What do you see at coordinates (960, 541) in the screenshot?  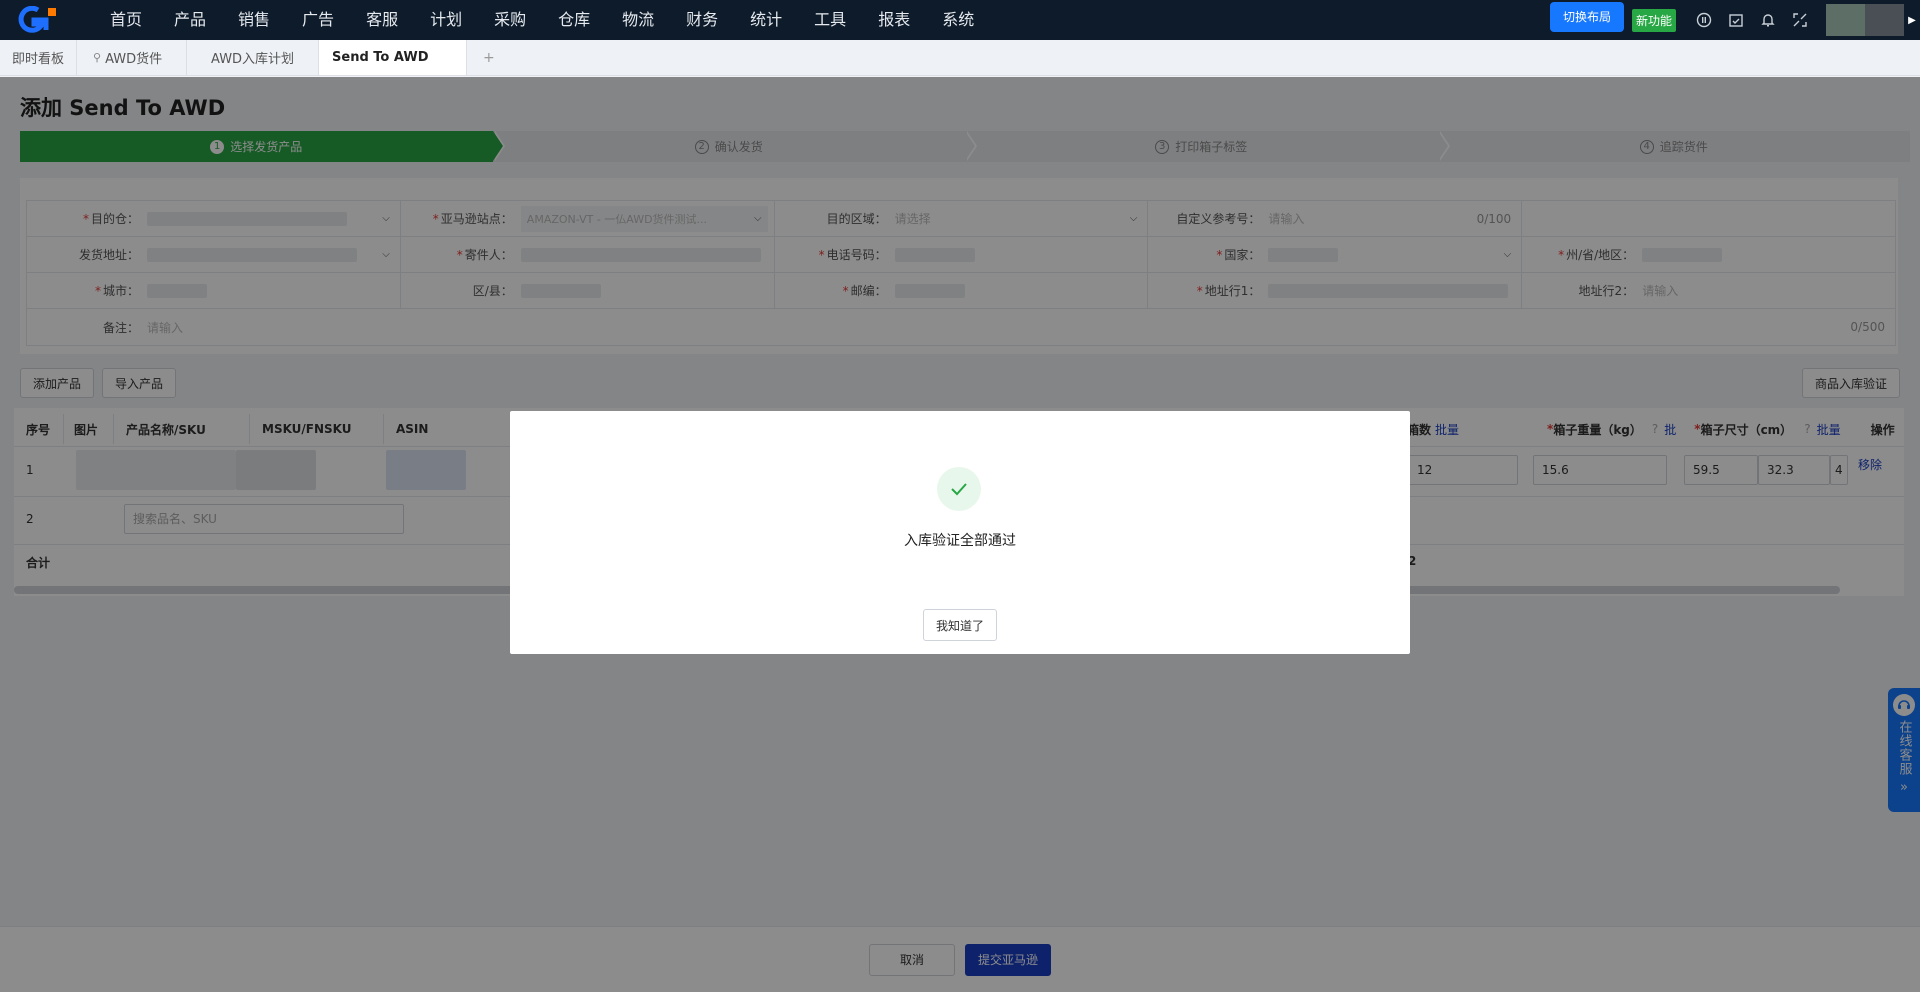 I see `dialog-message: 入库验证全部通过` at bounding box center [960, 541].